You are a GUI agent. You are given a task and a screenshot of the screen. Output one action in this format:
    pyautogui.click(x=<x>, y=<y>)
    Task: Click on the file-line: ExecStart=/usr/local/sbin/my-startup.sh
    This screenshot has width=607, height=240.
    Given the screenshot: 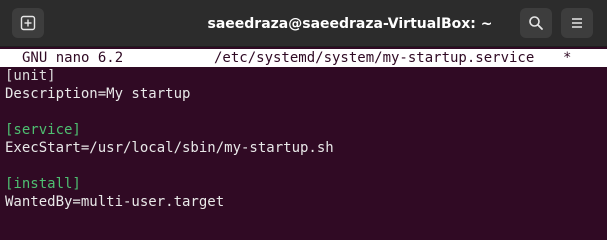 What is the action you would take?
    pyautogui.click(x=169, y=148)
    